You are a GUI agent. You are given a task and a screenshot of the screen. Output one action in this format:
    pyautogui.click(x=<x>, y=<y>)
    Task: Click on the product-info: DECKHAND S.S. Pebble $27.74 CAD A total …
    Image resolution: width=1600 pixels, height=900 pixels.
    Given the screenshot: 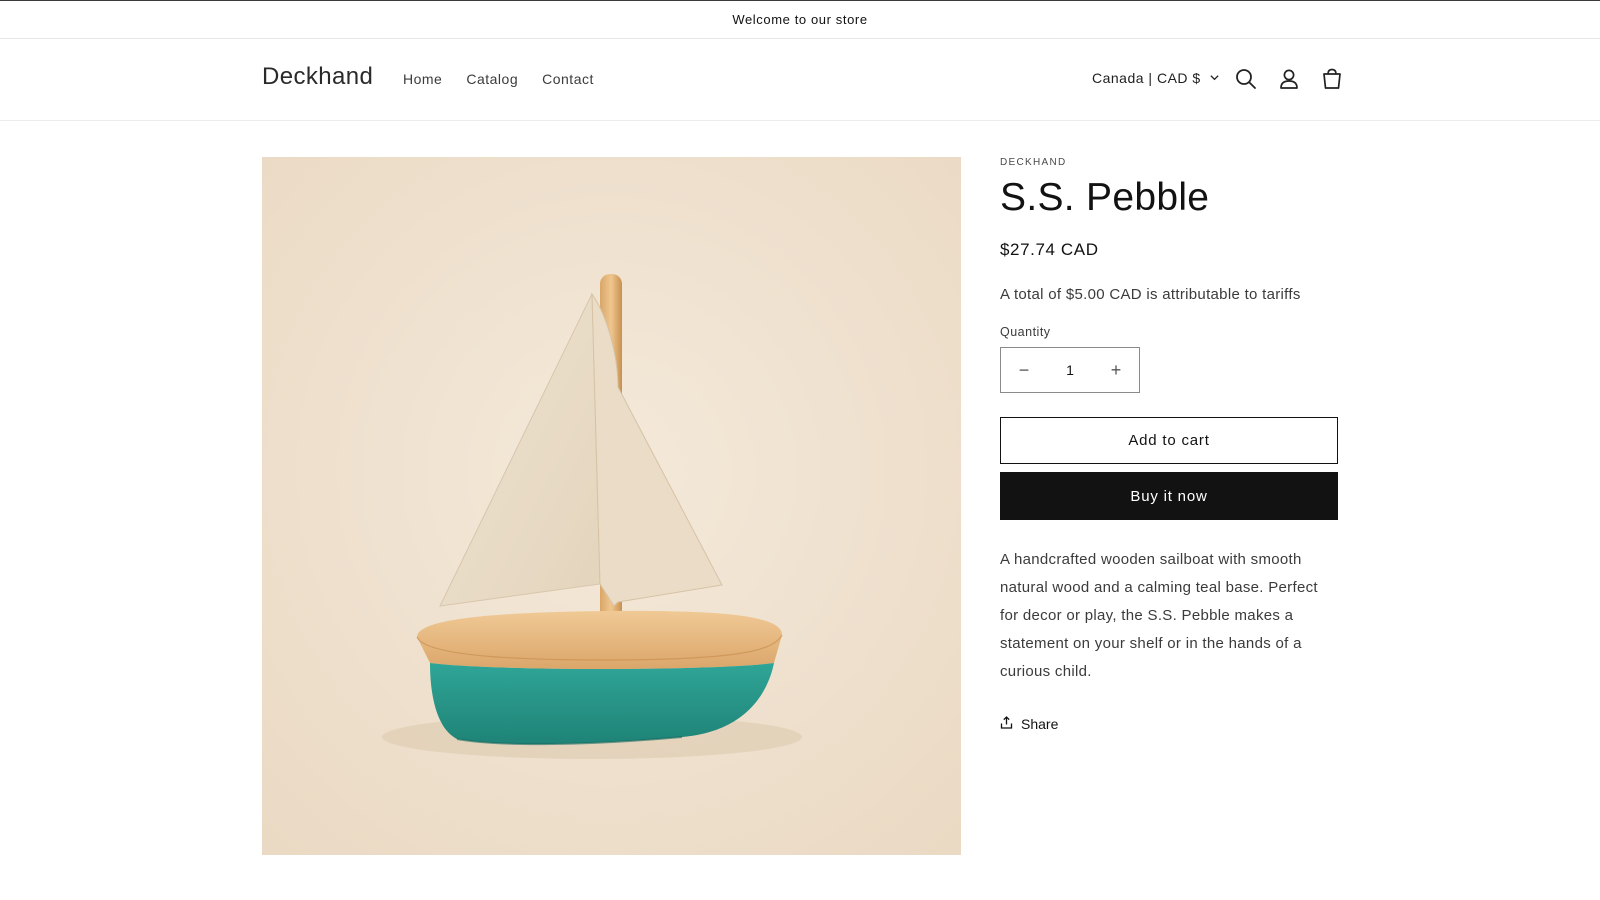 What is the action you would take?
    pyautogui.click(x=1170, y=444)
    